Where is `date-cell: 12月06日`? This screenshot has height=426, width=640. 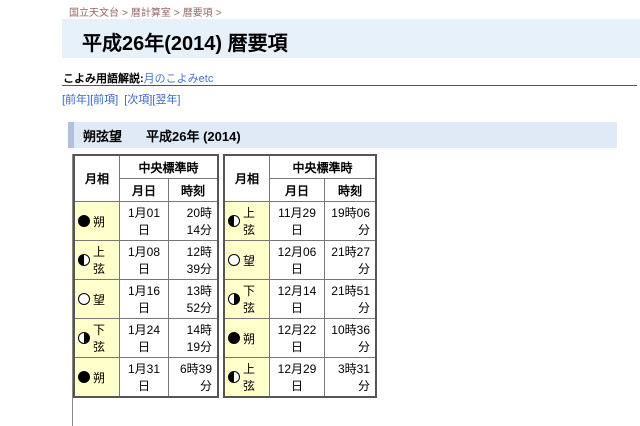
date-cell: 12月06日 is located at coordinates (297, 260).